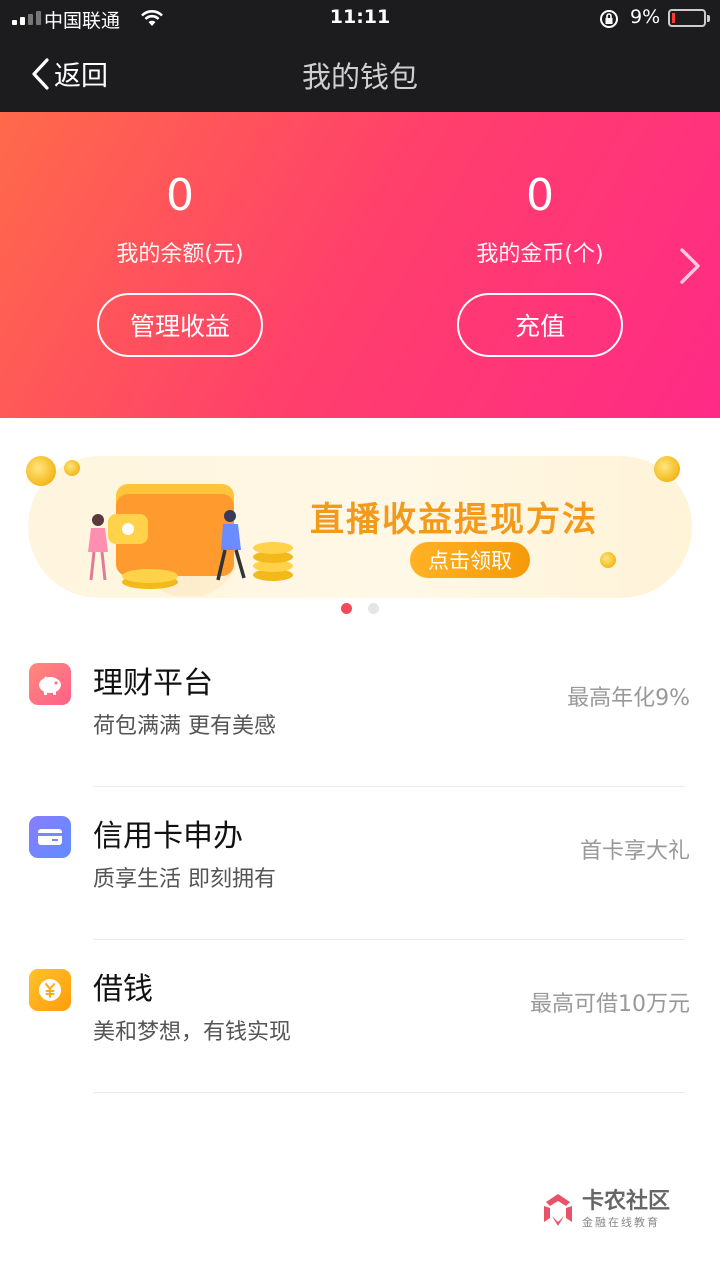 Image resolution: width=720 pixels, height=1280 pixels. Describe the element at coordinates (389, 1092) in the screenshot. I see `divider` at that location.